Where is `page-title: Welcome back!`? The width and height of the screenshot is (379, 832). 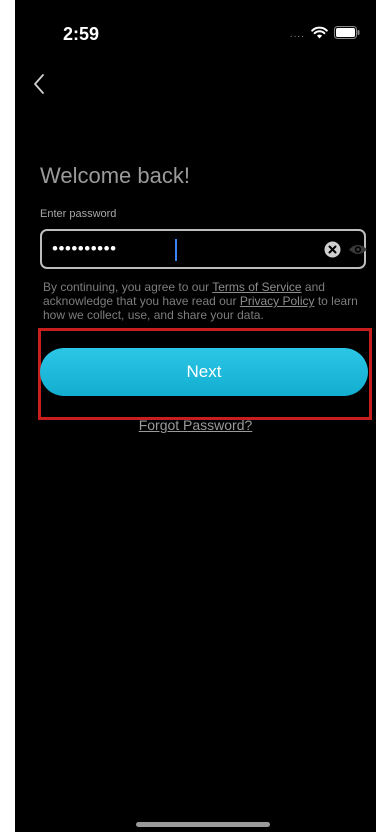
page-title: Welcome back! is located at coordinates (115, 175).